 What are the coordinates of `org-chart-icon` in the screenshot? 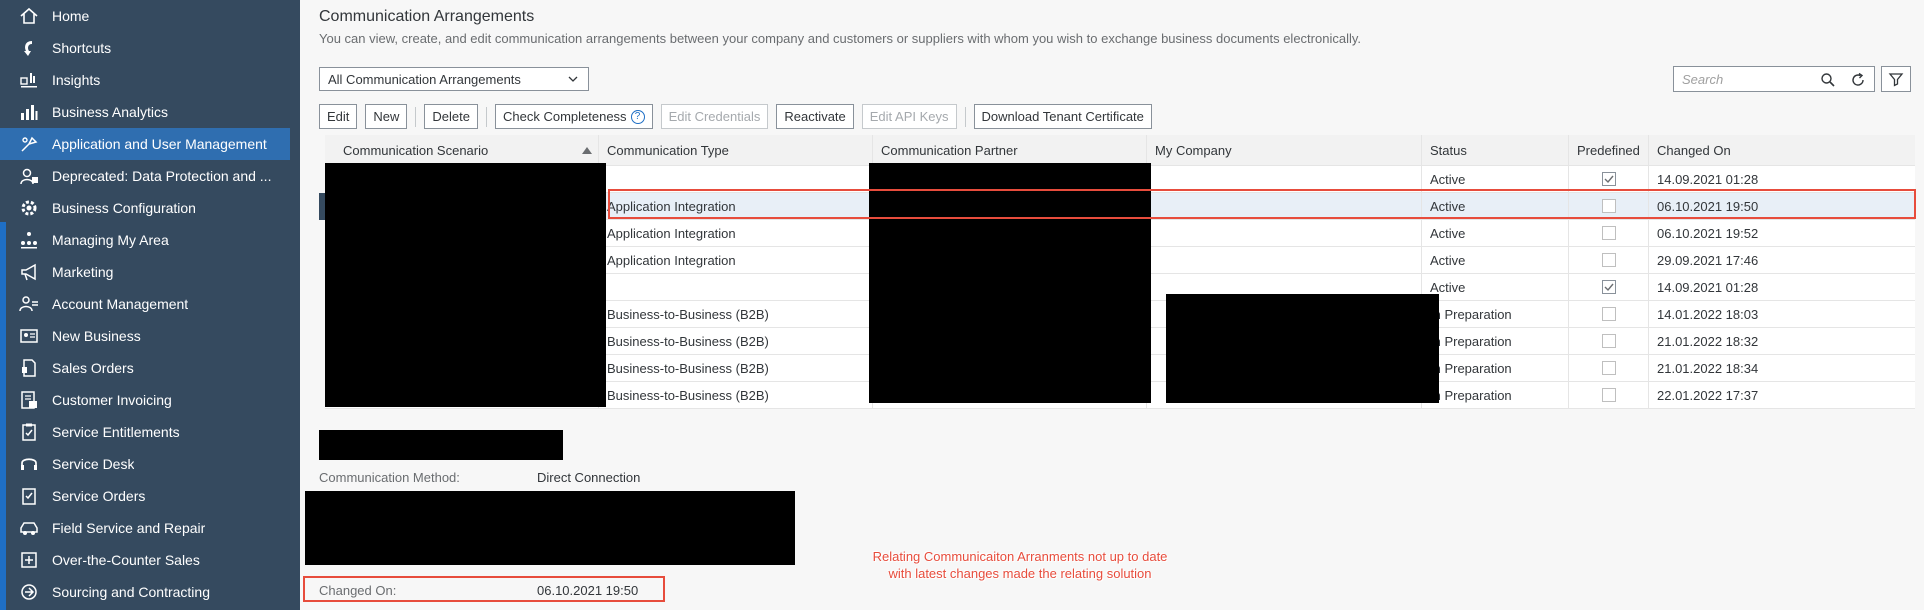 It's located at (29, 240).